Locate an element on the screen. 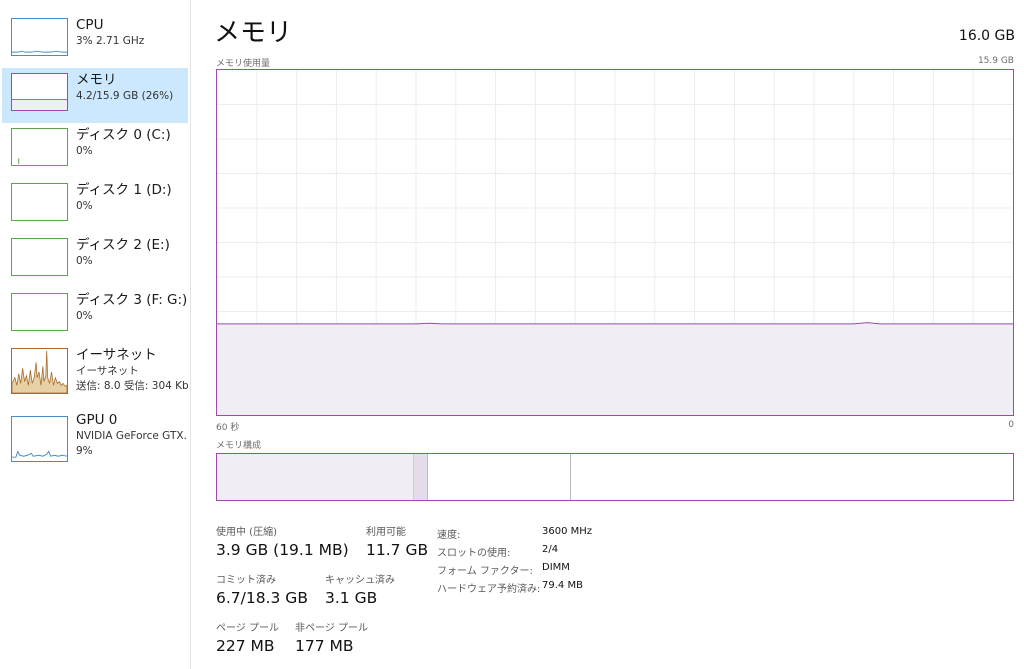  sidebar-item-detail: 3% 2.71 GHz is located at coordinates (110, 41).